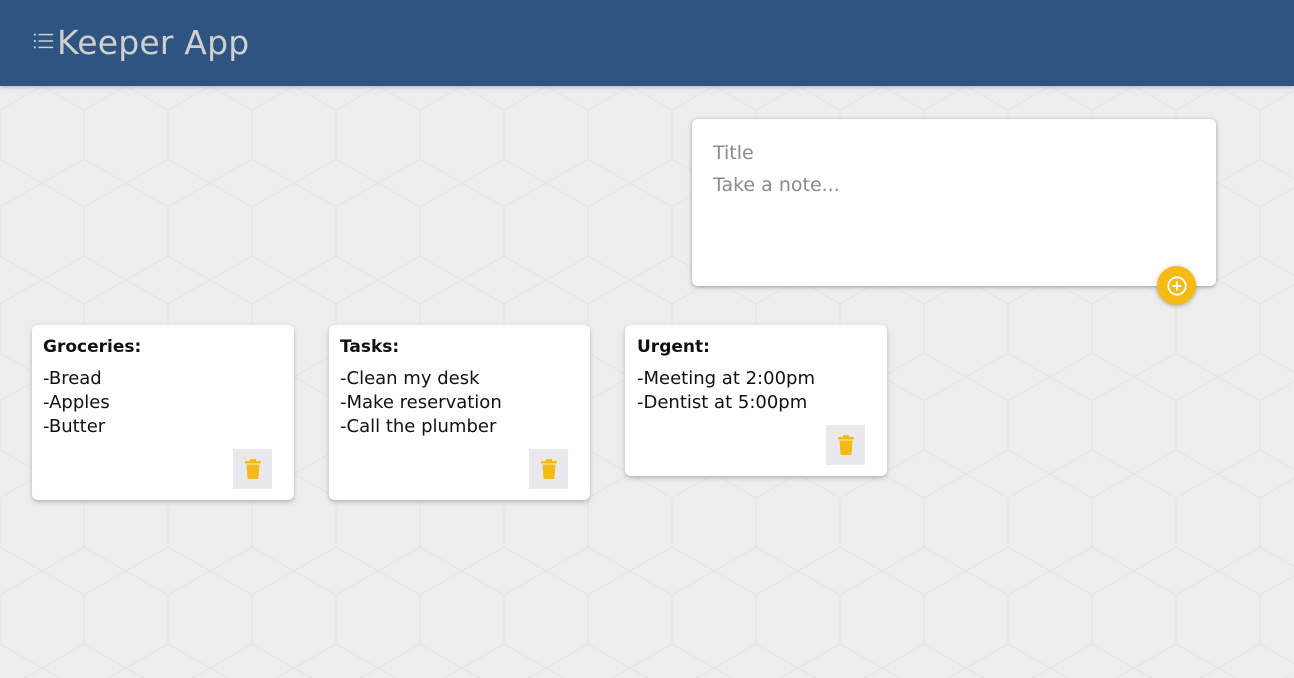  I want to click on create-note-form, so click(954, 202).